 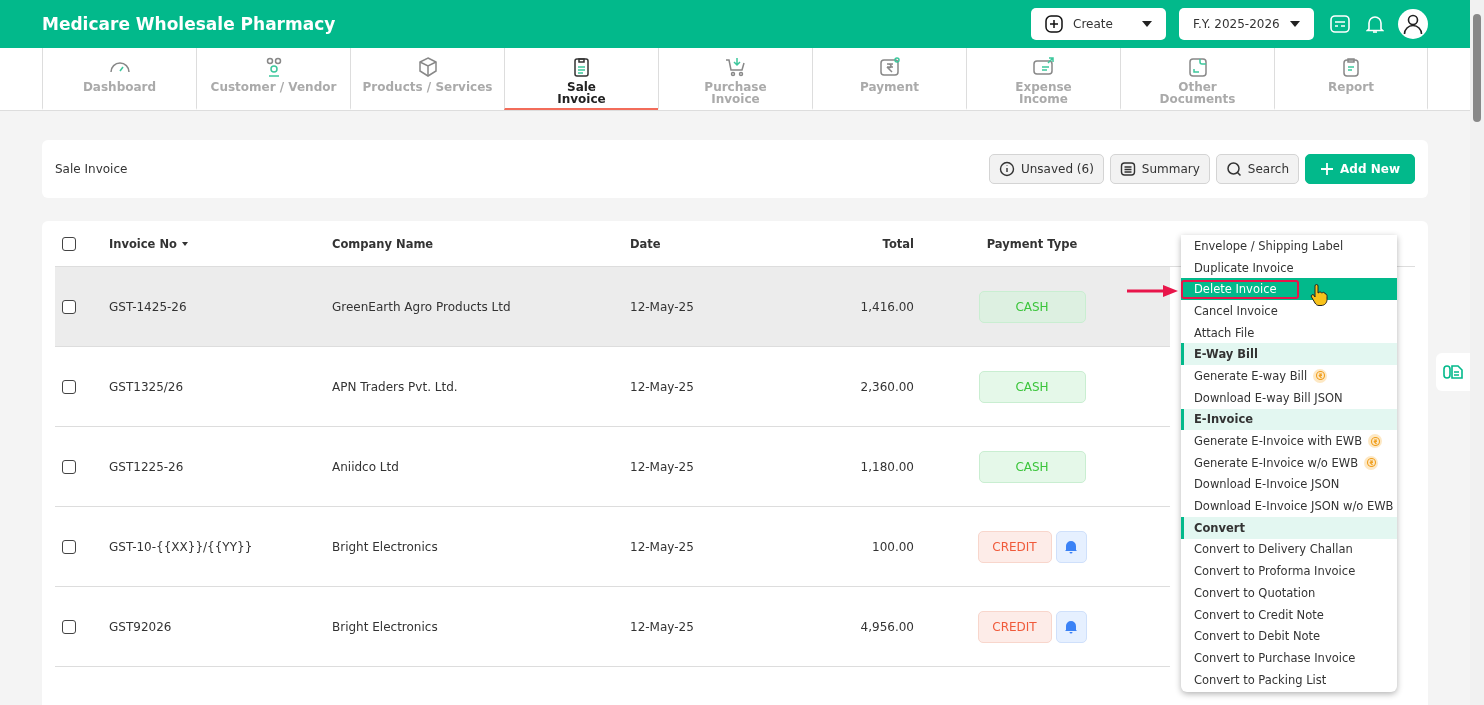 I want to click on avatar, so click(x=1413, y=24).